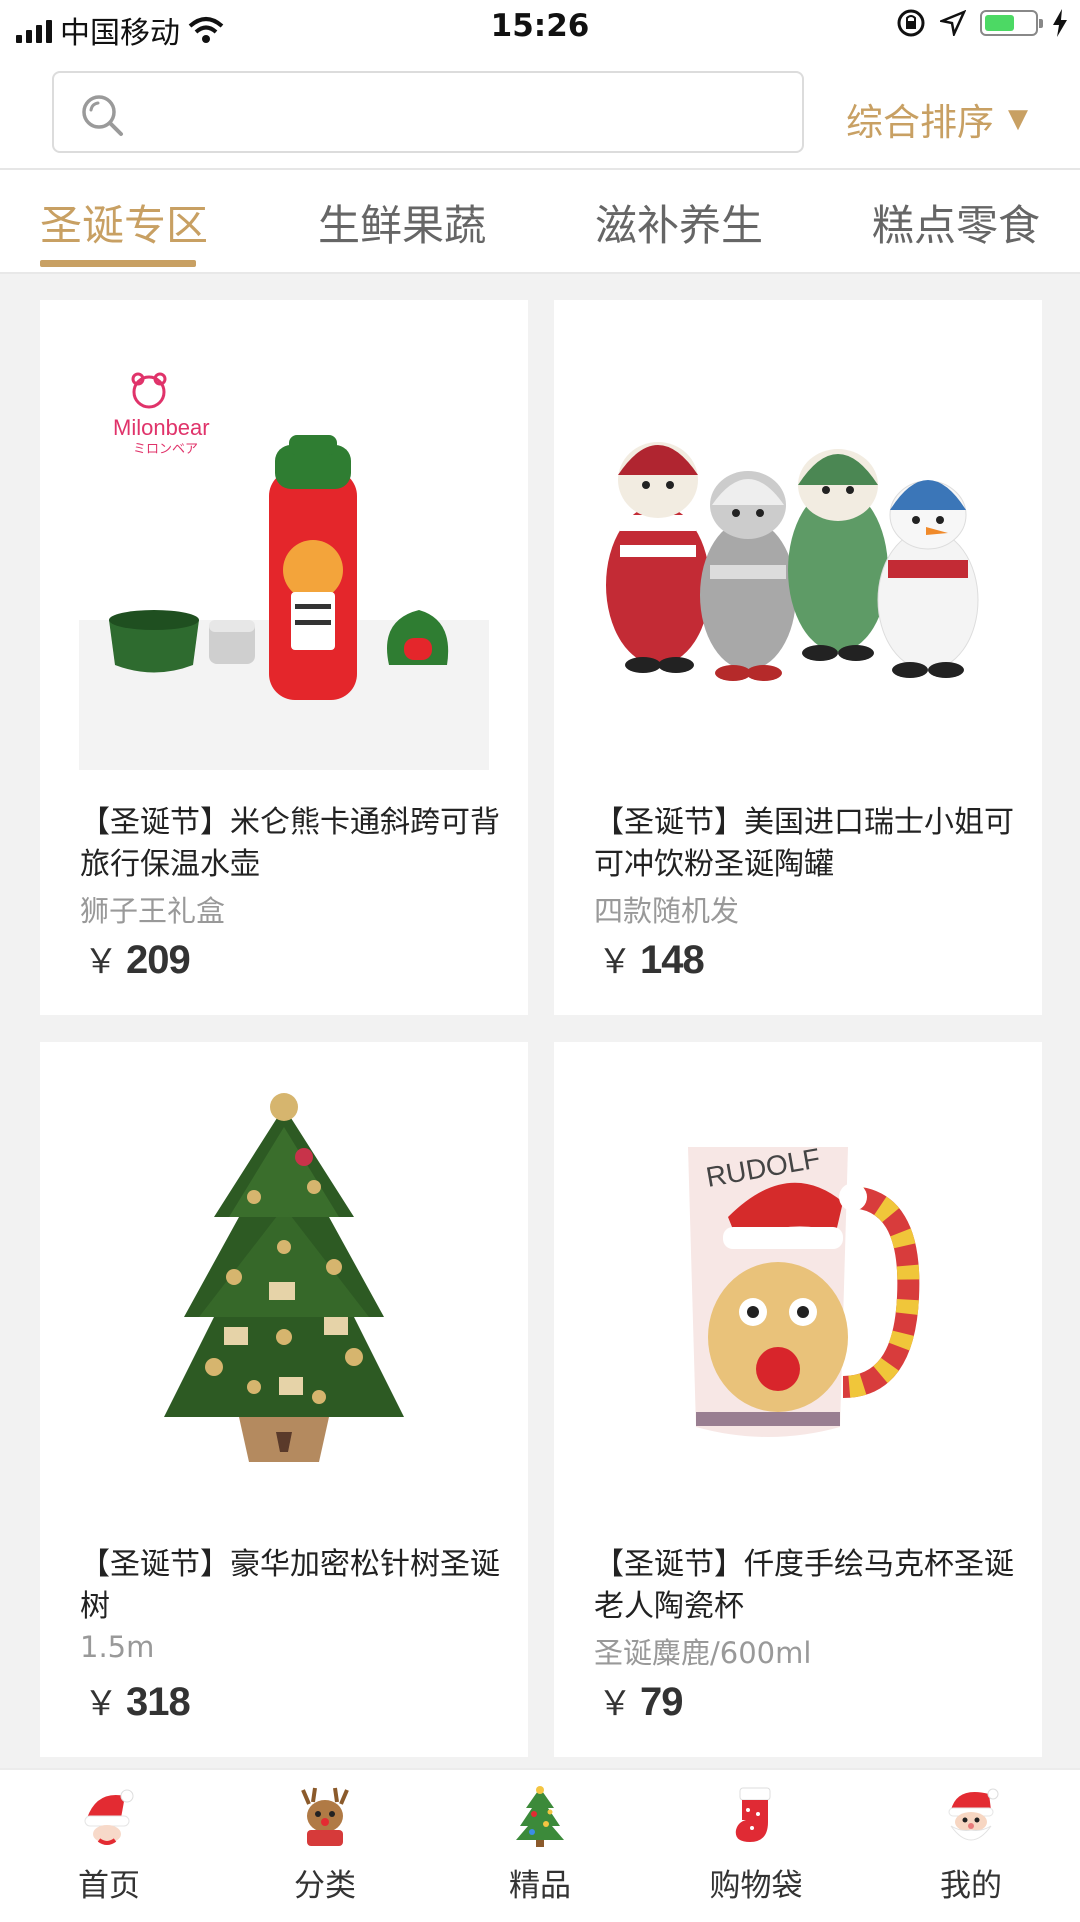 Image resolution: width=1080 pixels, height=1922 pixels. I want to click on nav-home: 首页, so click(109, 1844).